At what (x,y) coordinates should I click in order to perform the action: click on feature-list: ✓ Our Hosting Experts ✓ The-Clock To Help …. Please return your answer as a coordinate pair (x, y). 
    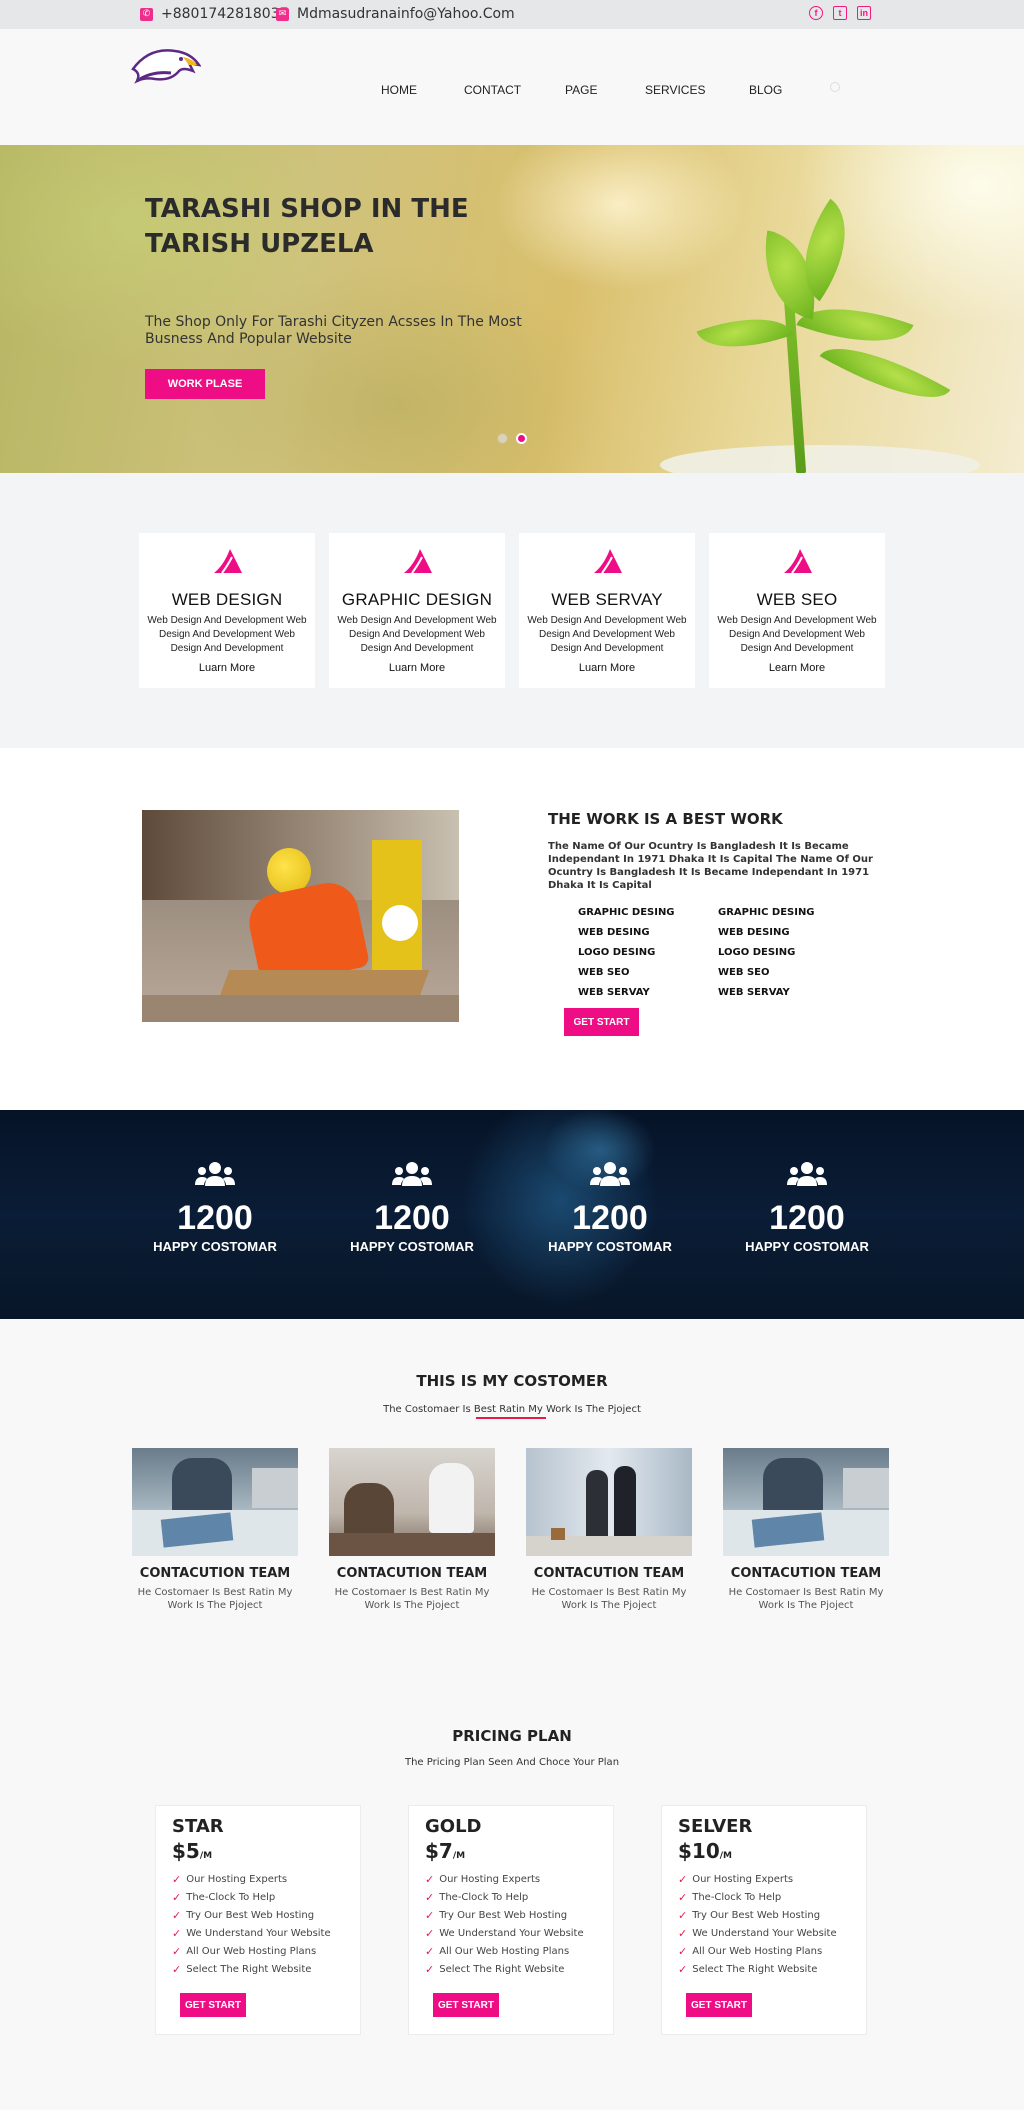
    Looking at the image, I should click on (764, 1925).